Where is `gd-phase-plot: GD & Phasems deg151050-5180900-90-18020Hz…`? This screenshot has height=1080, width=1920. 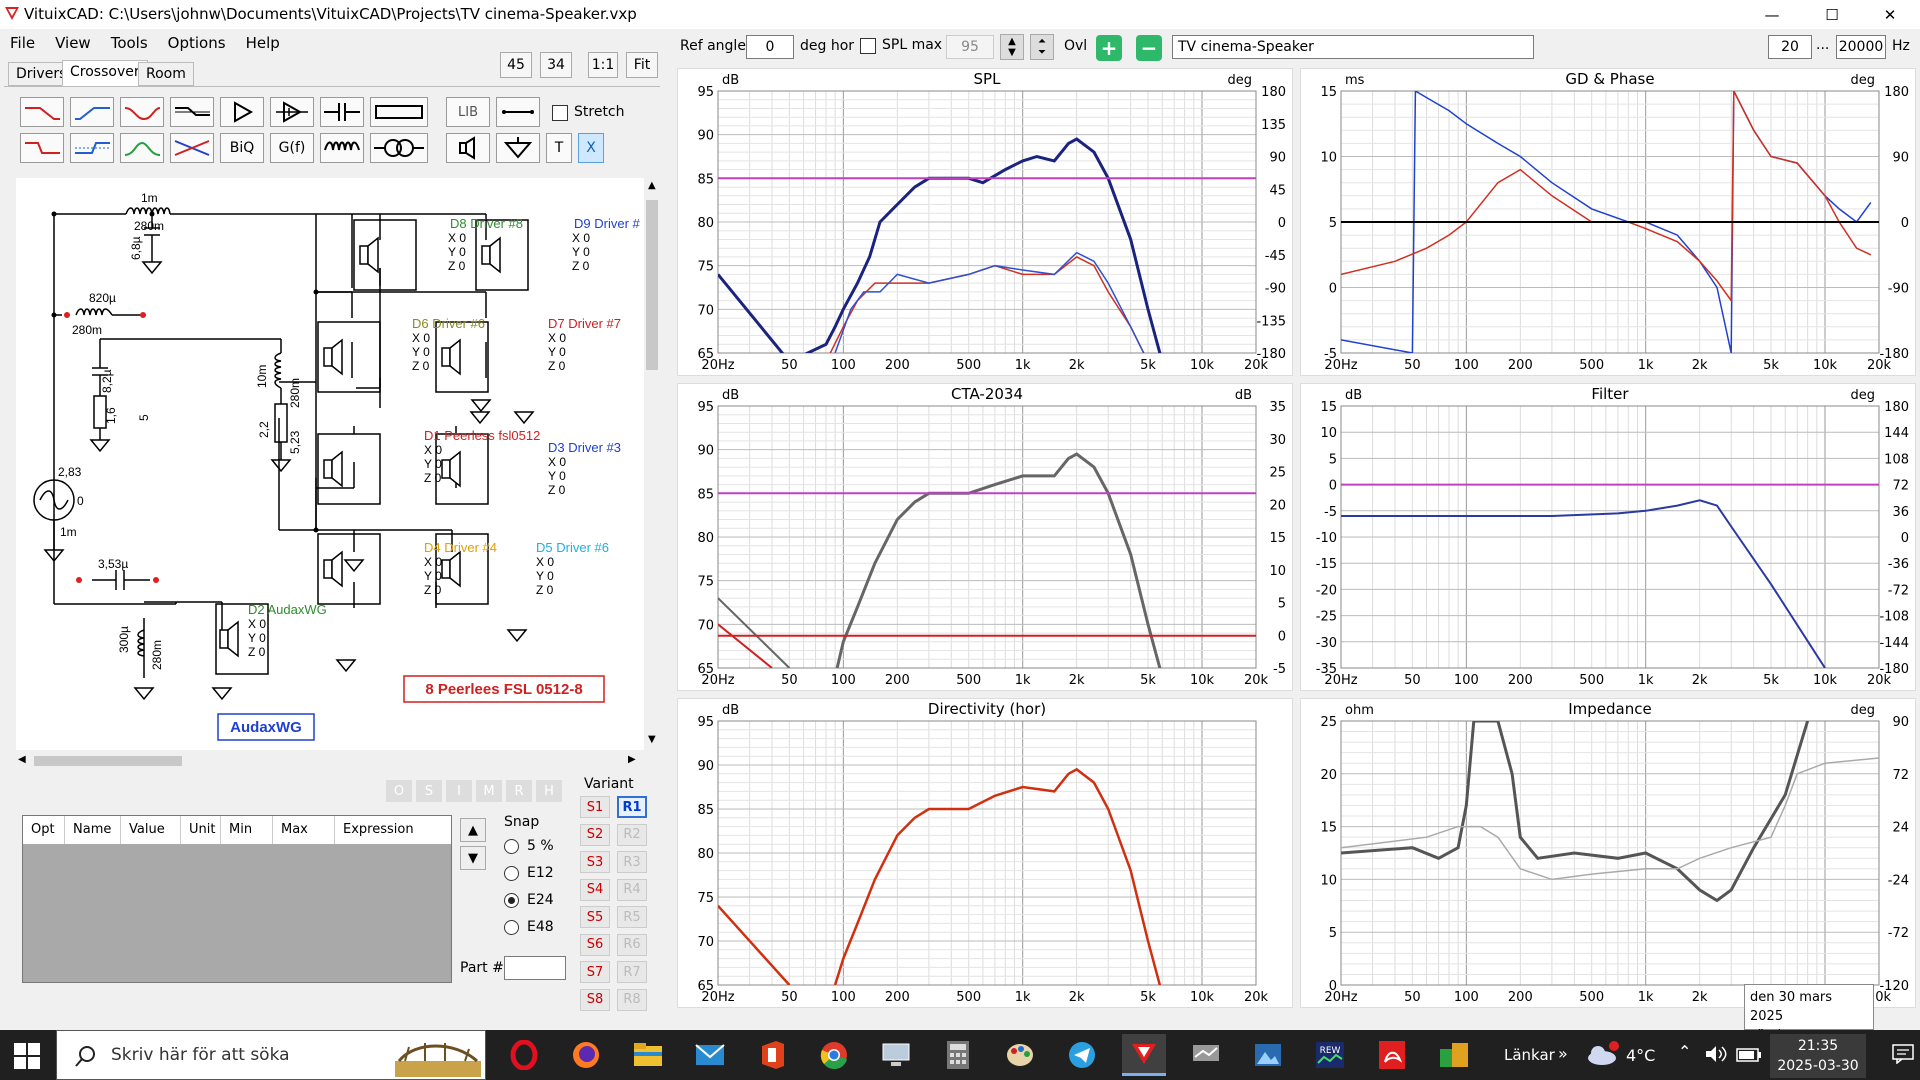 gd-phase-plot: GD & Phasems deg151050-5180900-90-18020Hz… is located at coordinates (1609, 223).